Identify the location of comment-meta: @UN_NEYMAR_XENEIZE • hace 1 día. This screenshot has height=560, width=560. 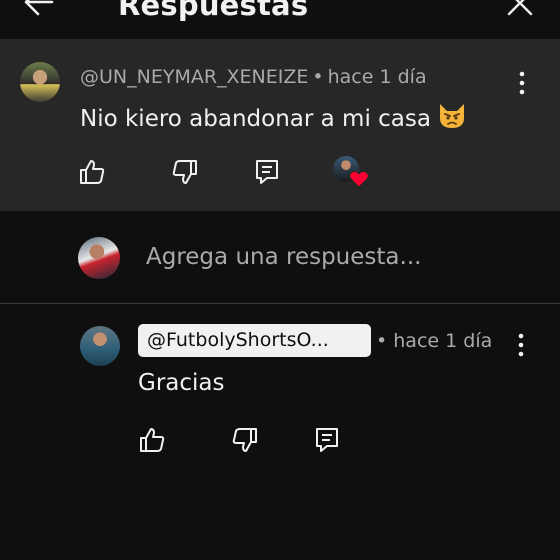
(253, 77).